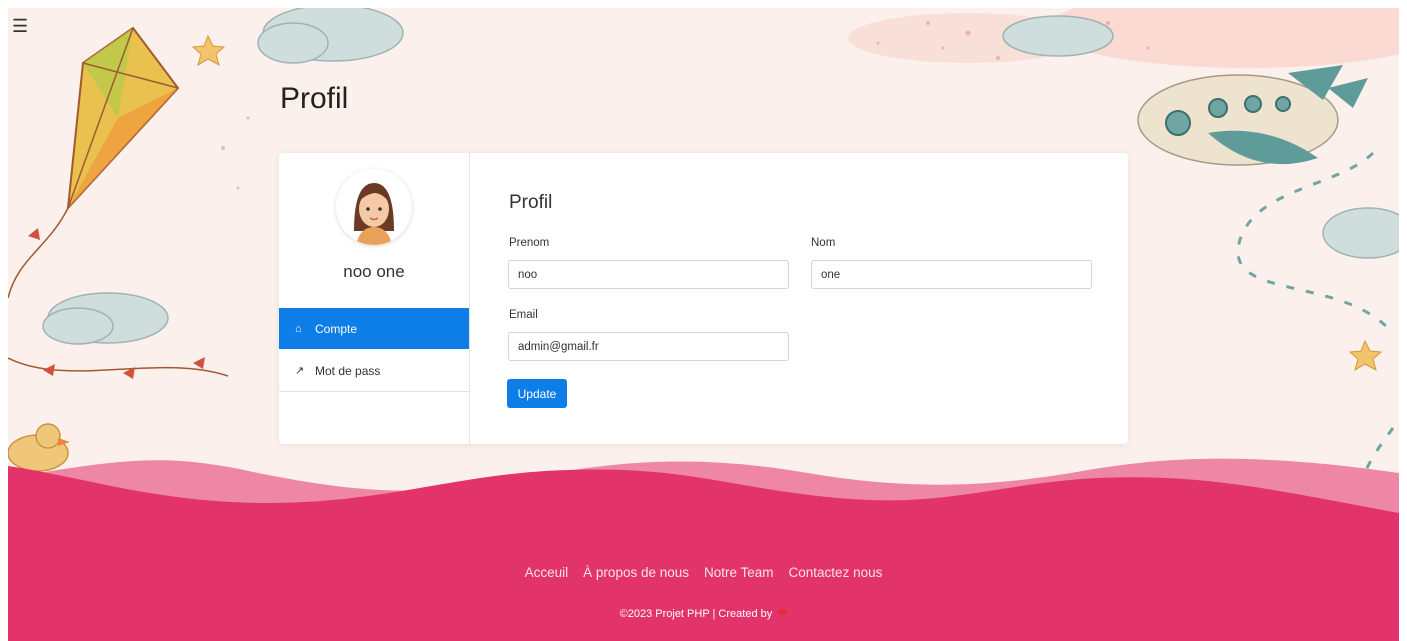 The width and height of the screenshot is (1407, 641). I want to click on copyright: ©2023 Projet PHP | Created by ❤, so click(703, 613).